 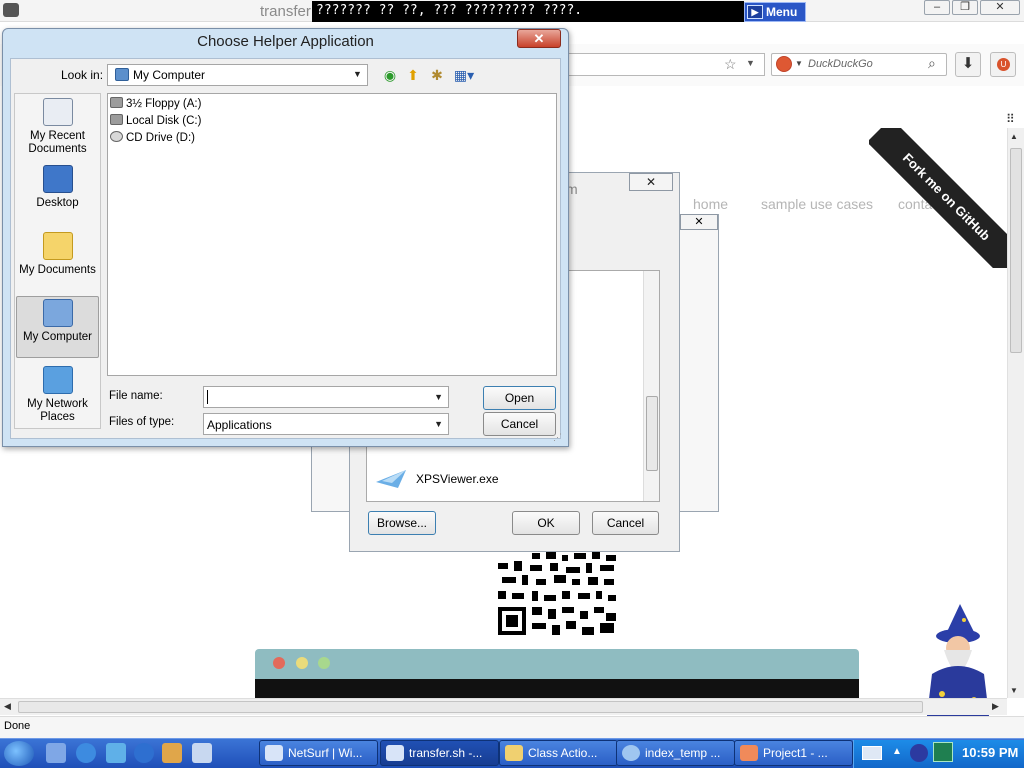 I want to click on file-item-local-disk: Local Disk (C:), so click(x=155, y=120).